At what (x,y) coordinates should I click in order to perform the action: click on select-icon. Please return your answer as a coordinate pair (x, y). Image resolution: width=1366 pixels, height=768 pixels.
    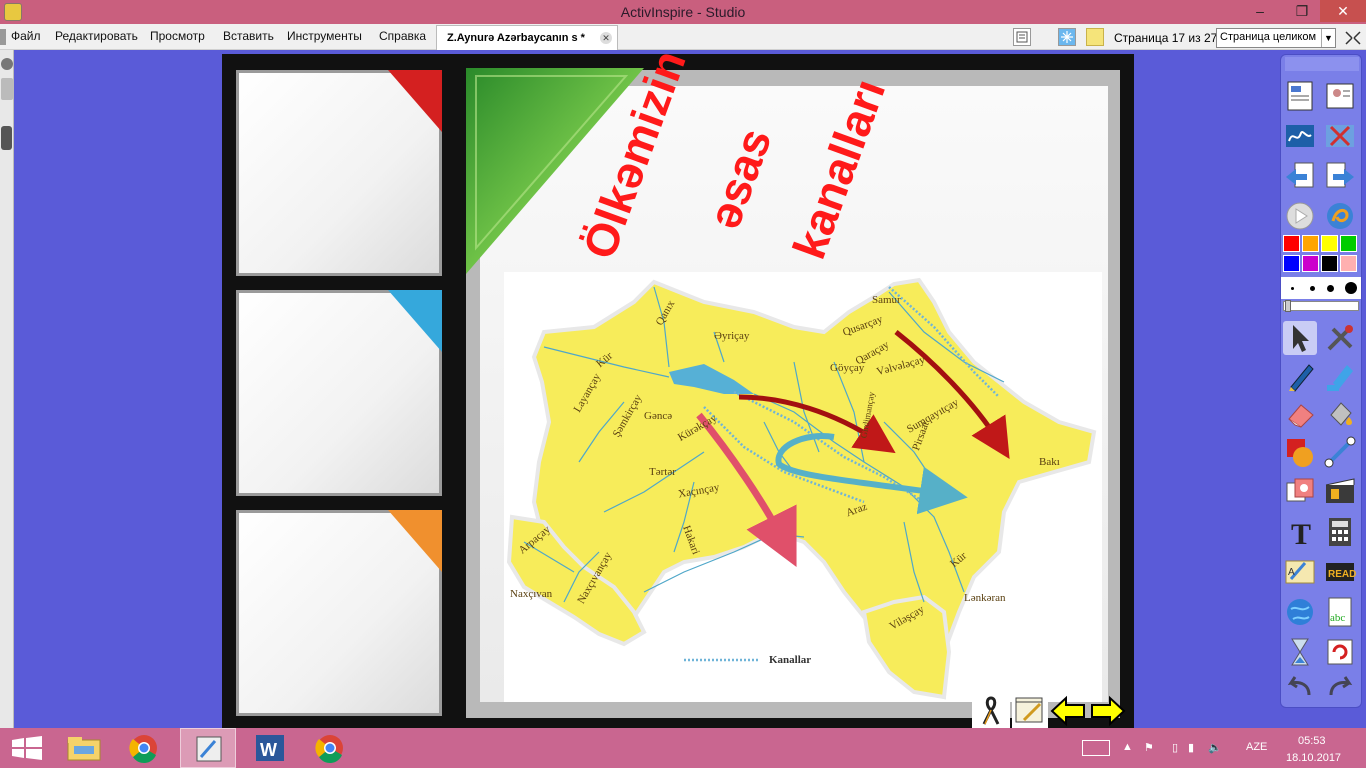
    Looking at the image, I should click on (1300, 338).